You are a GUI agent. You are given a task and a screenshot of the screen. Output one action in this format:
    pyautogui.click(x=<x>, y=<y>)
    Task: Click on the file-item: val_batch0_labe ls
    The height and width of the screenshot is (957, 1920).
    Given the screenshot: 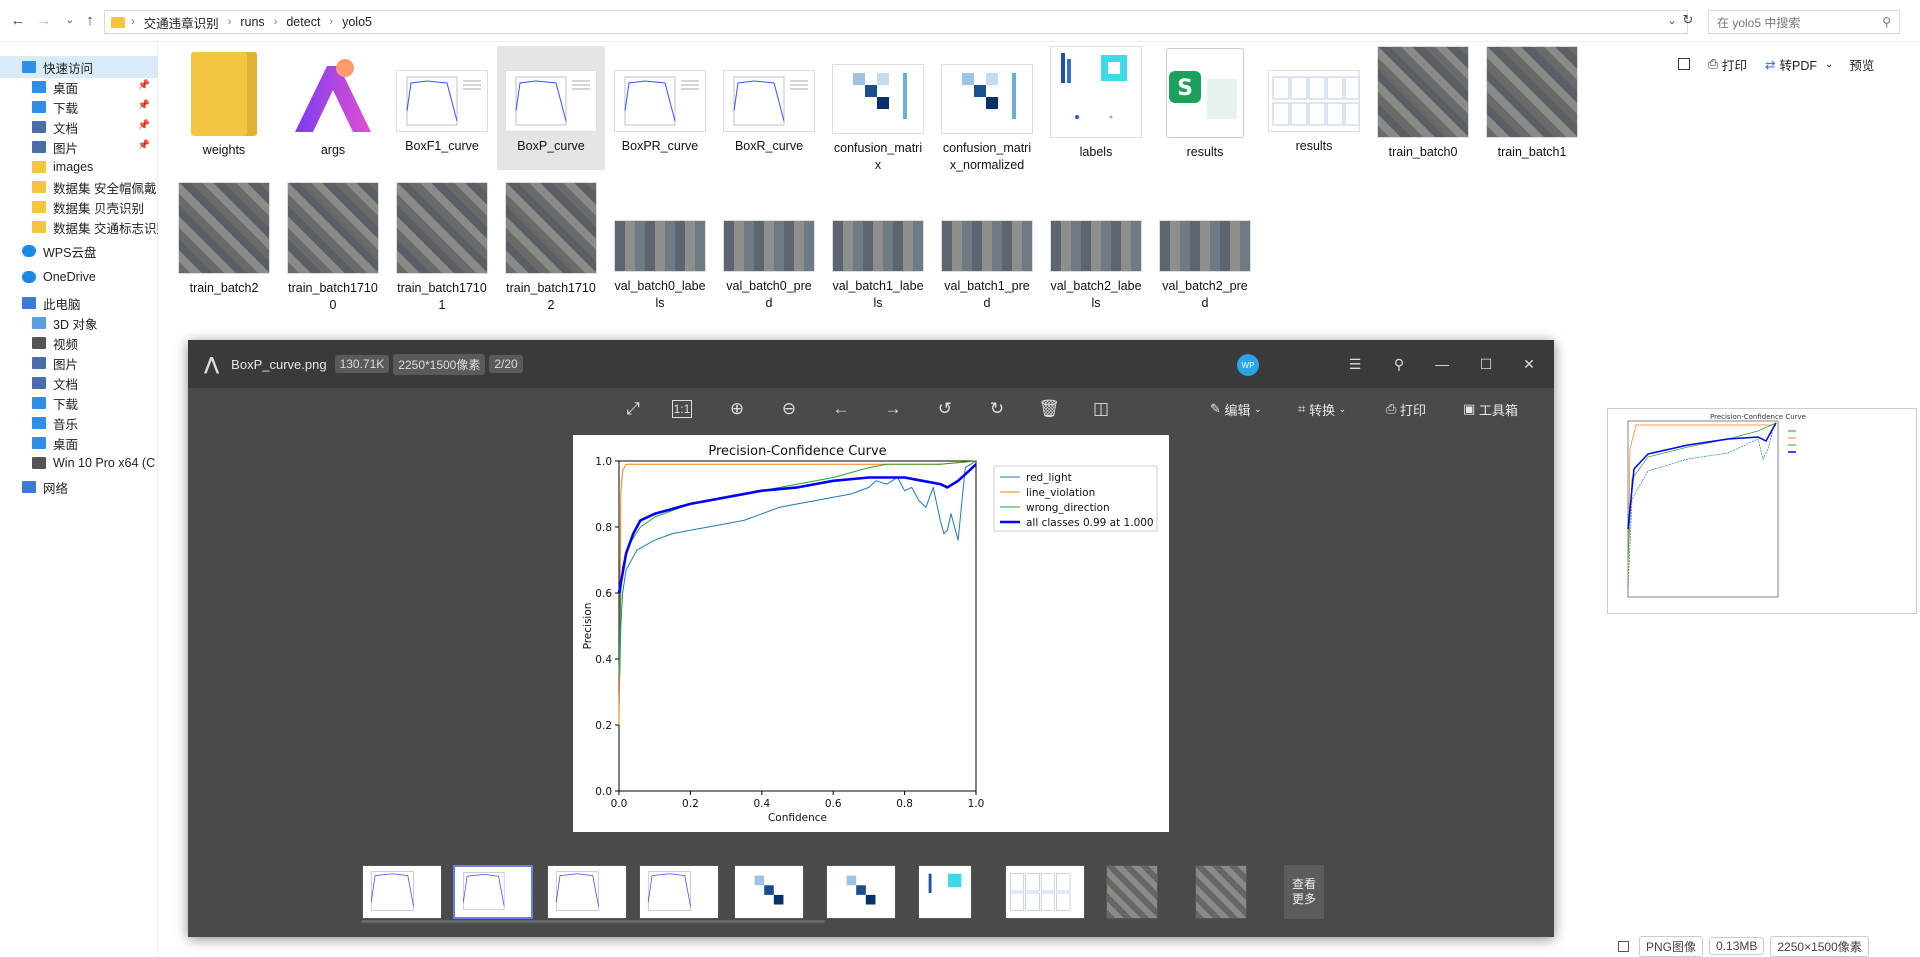 What is the action you would take?
    pyautogui.click(x=660, y=247)
    